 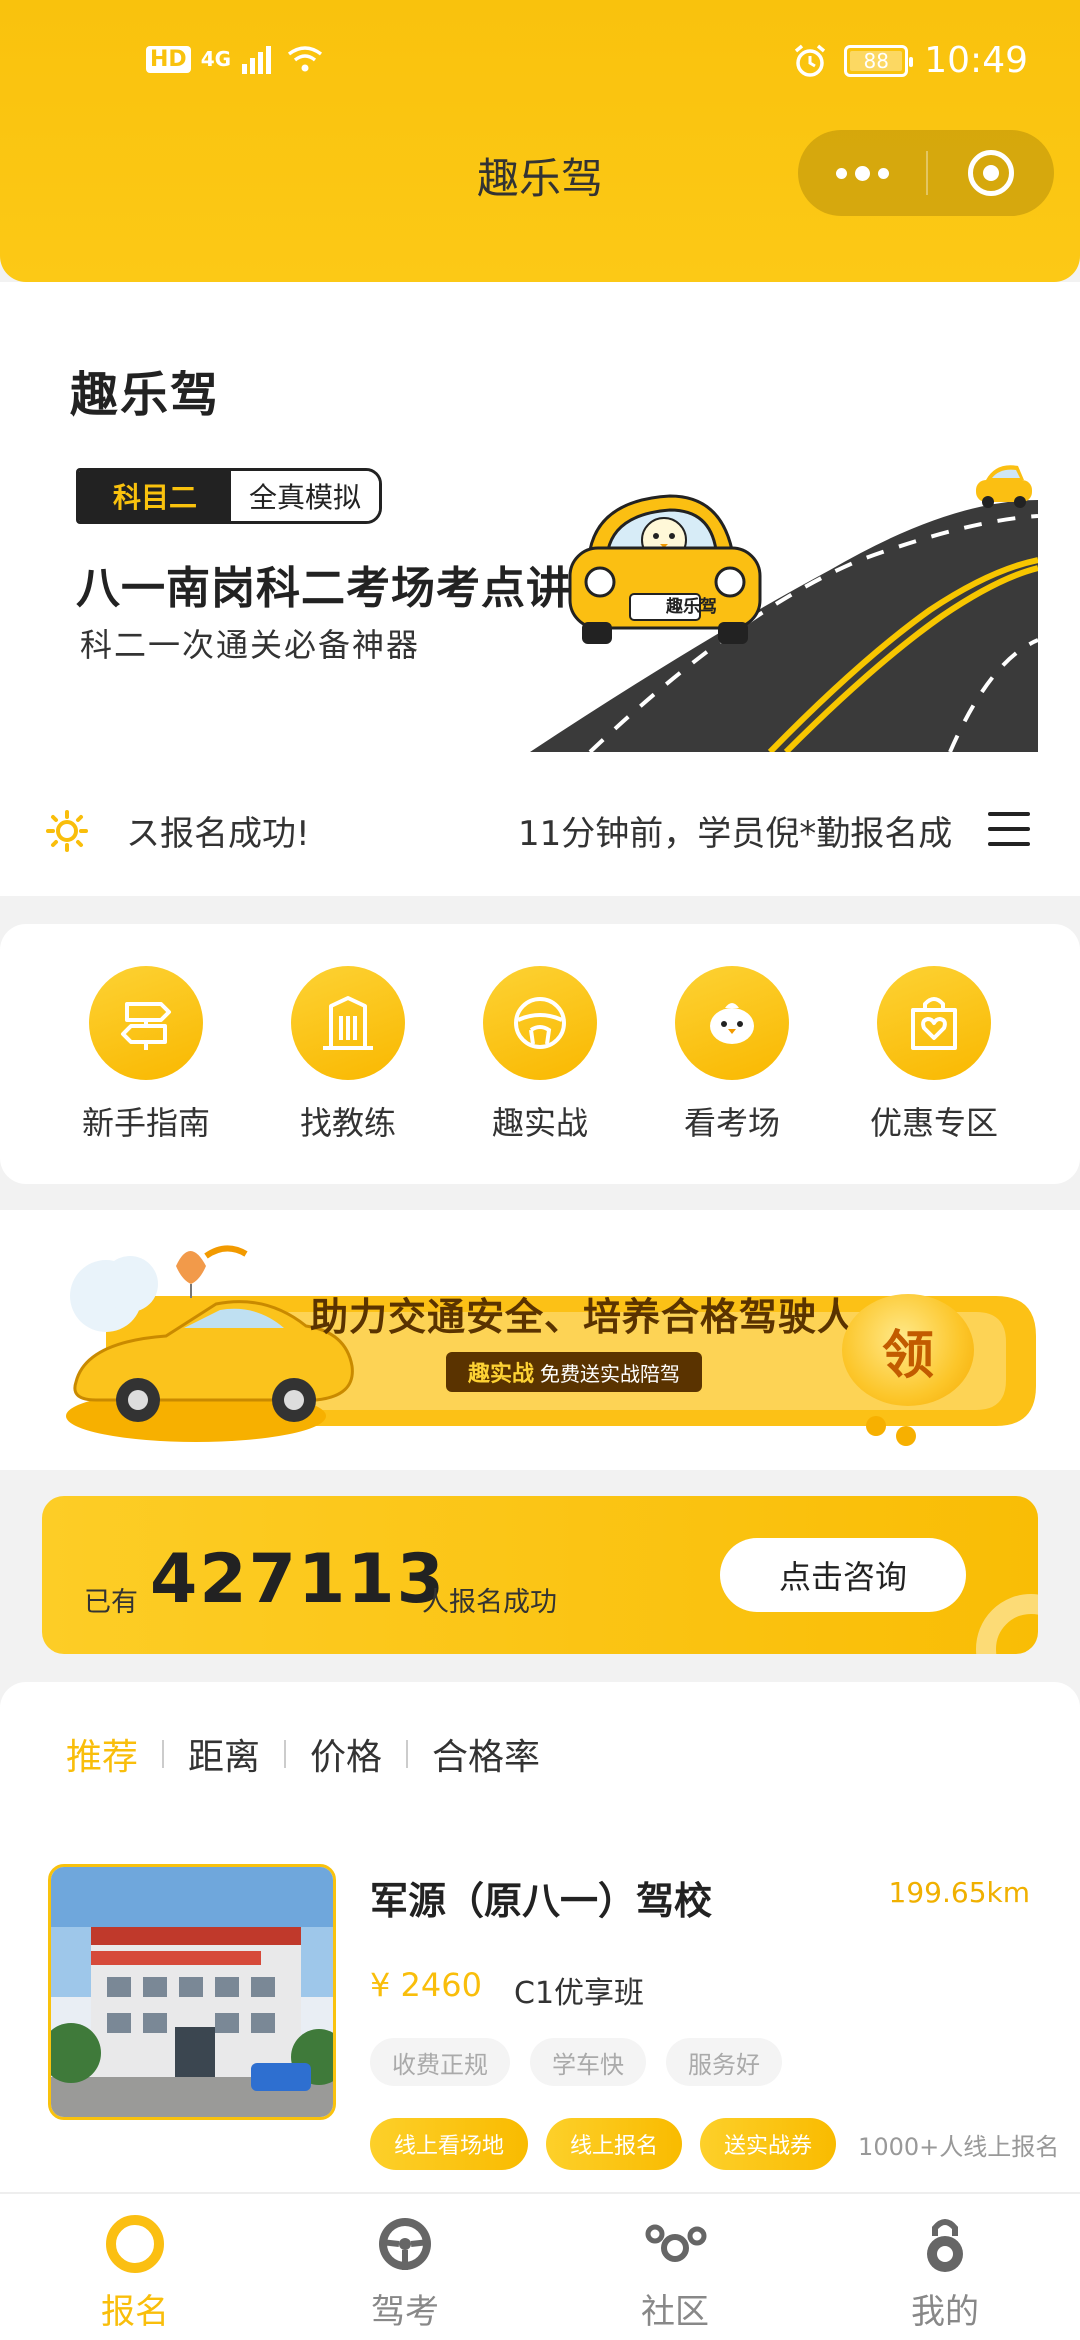 I want to click on school-distance: 199.65km, so click(x=959, y=1892).